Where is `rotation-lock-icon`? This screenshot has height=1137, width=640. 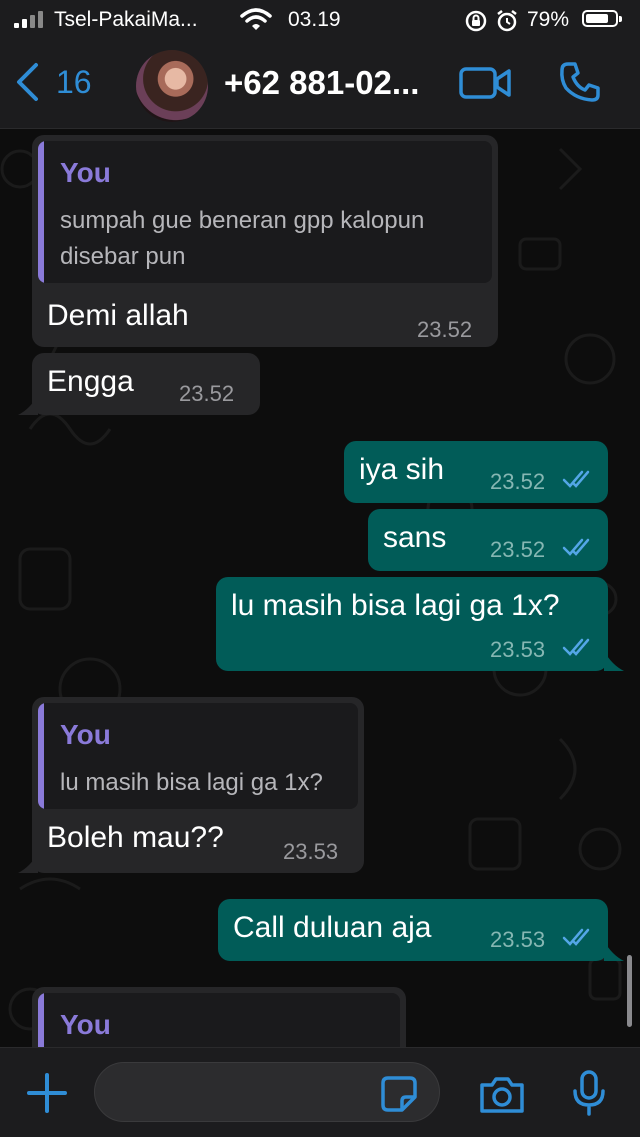 rotation-lock-icon is located at coordinates (476, 21).